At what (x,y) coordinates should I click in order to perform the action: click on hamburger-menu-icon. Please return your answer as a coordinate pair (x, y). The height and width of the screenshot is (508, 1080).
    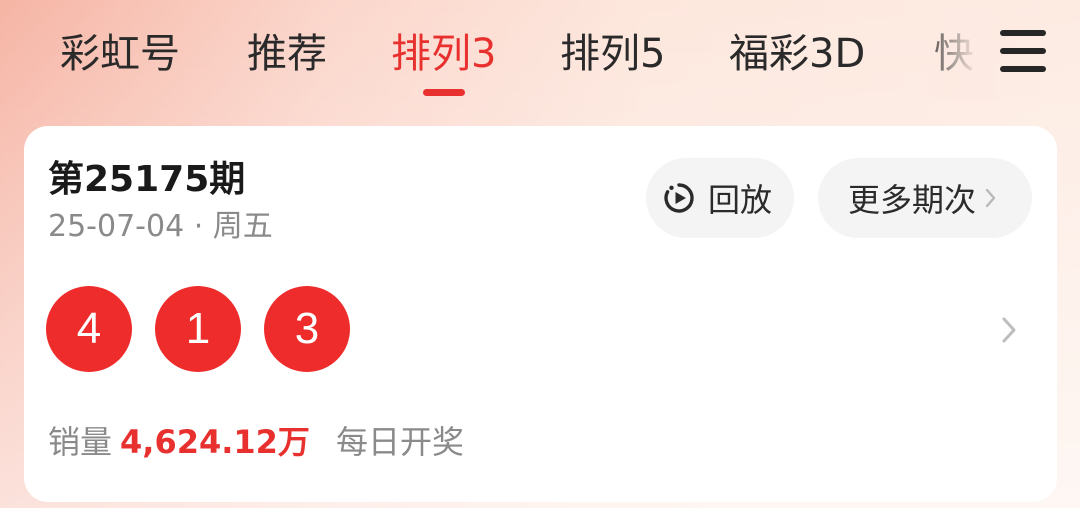
    Looking at the image, I should click on (1023, 51).